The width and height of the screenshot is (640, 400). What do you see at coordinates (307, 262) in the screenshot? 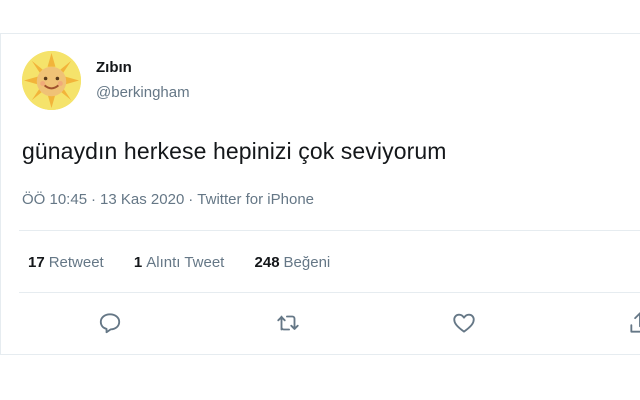
I see `likes-label: Beğeni` at bounding box center [307, 262].